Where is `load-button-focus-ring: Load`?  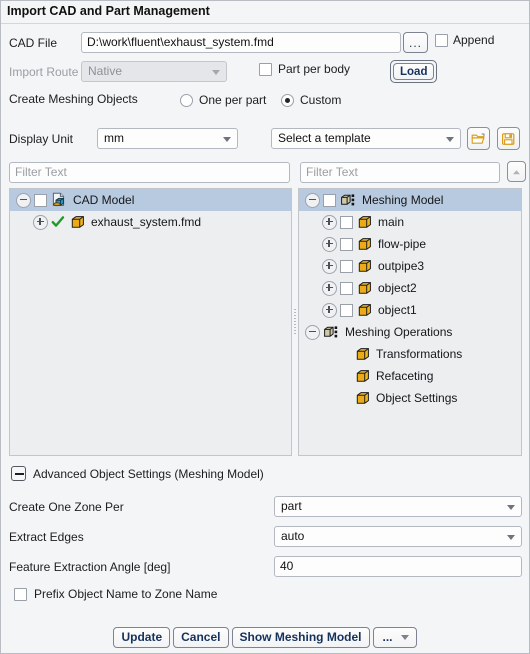 load-button-focus-ring: Load is located at coordinates (414, 71).